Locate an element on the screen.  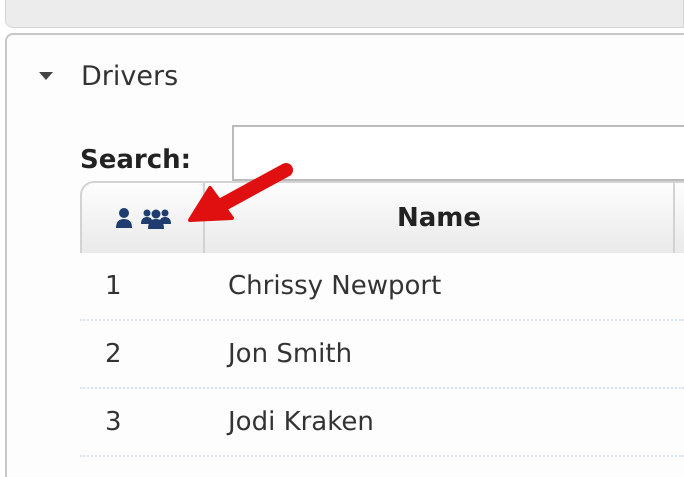
search-label: Search: is located at coordinates (136, 161).